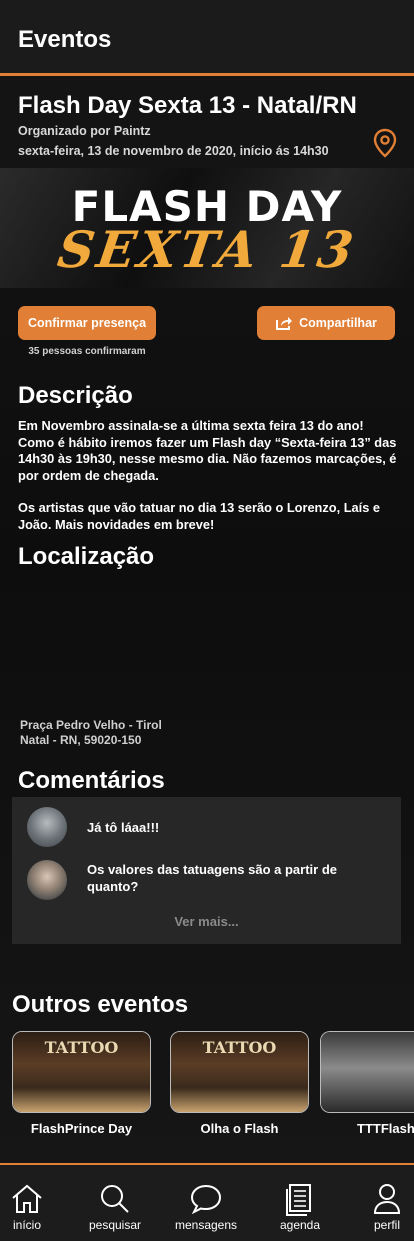 The image size is (414, 1241). I want to click on location-pin-icon, so click(385, 143).